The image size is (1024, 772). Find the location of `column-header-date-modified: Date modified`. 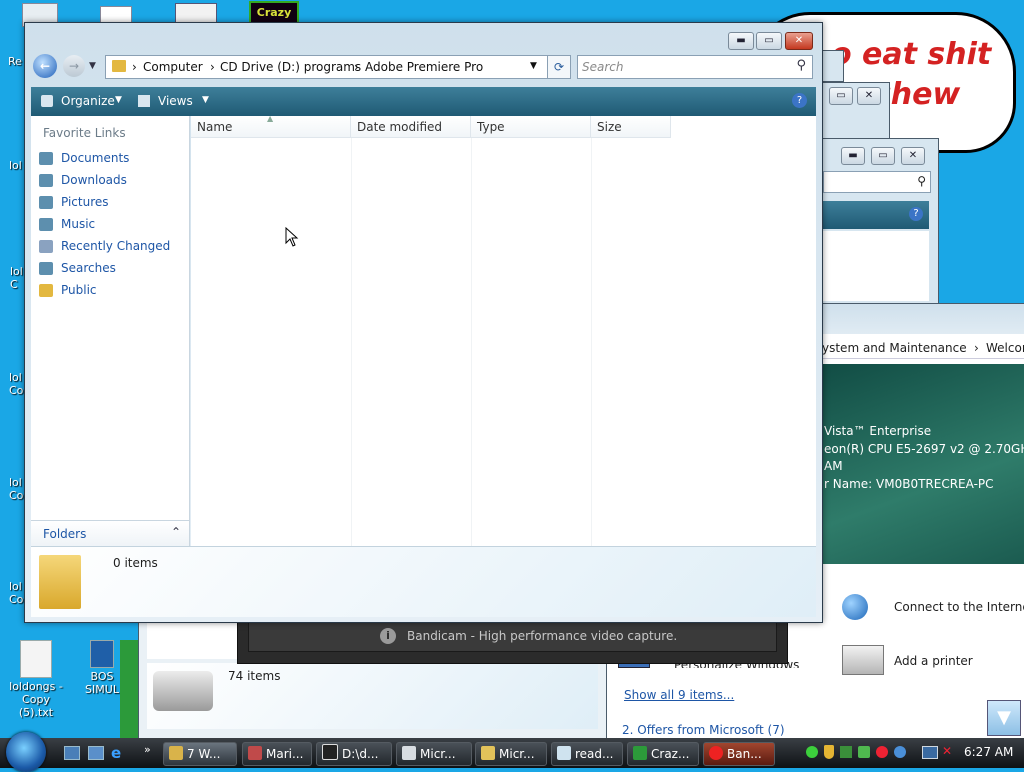

column-header-date-modified: Date modified is located at coordinates (411, 127).